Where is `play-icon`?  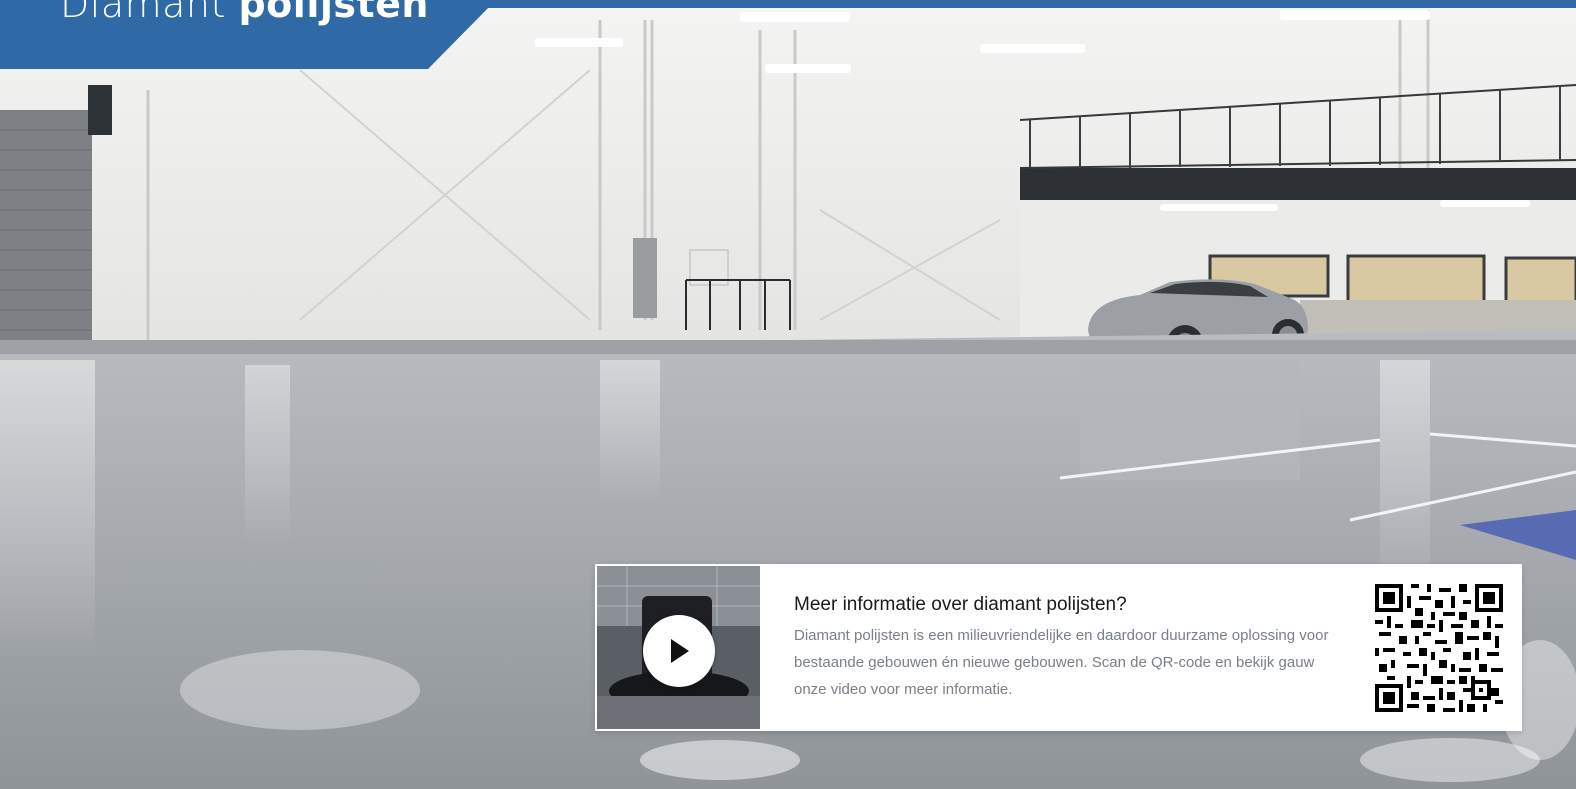
play-icon is located at coordinates (680, 651).